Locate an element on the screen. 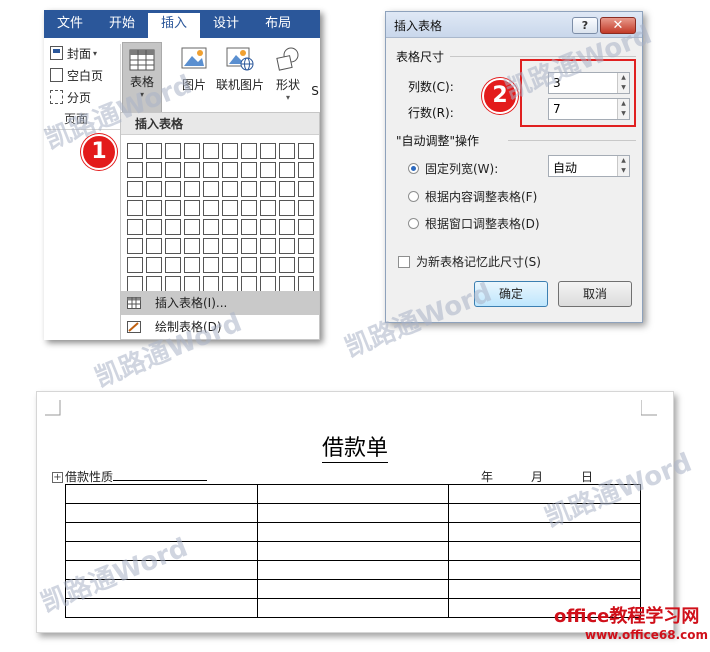  autofit-contents-radio: 根据内容调整表格(F) is located at coordinates (472, 196).